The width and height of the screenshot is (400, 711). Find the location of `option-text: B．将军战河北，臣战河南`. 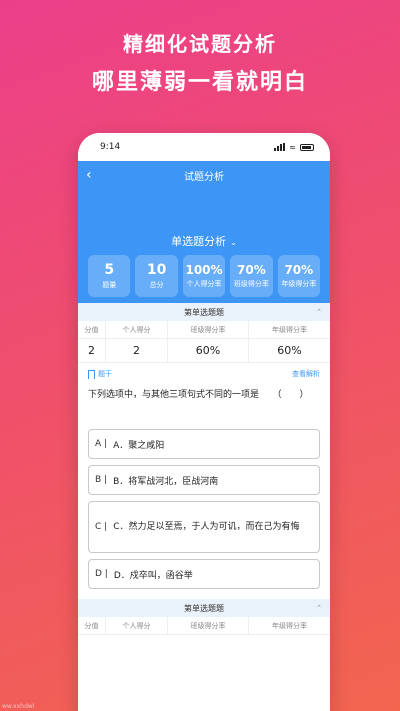

option-text: B．将军战河北，臣战河南 is located at coordinates (166, 481).